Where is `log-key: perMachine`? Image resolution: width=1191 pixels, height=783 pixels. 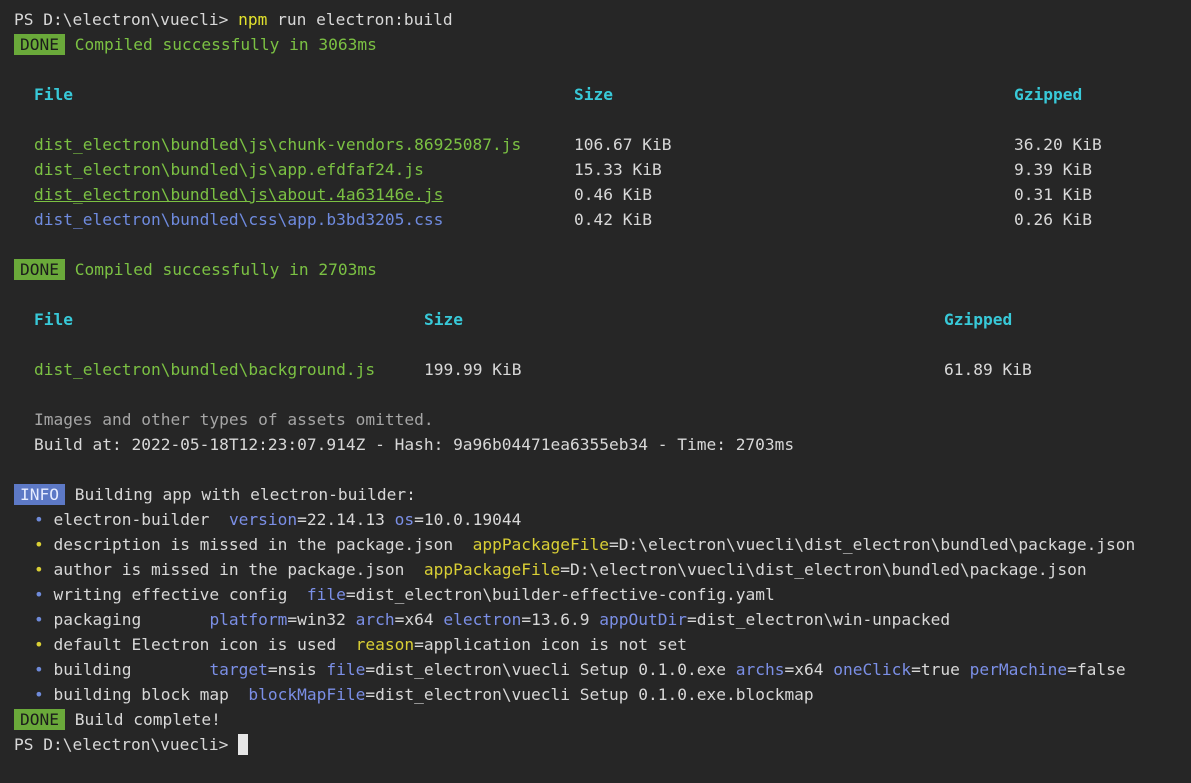
log-key: perMachine is located at coordinates (1018, 669).